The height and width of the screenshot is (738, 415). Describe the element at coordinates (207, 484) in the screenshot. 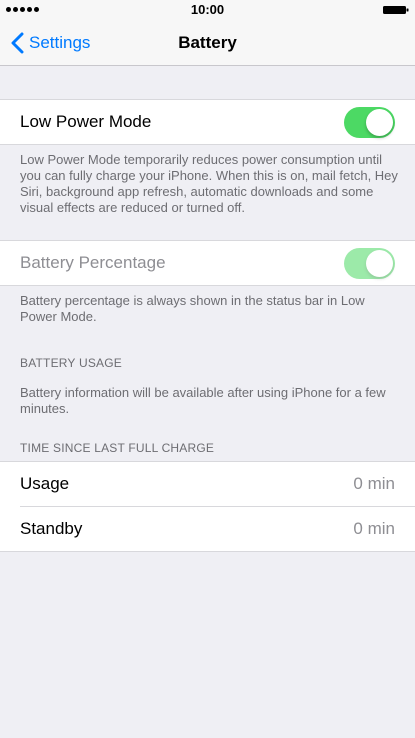

I see `usage-row: Usage 0 min` at that location.